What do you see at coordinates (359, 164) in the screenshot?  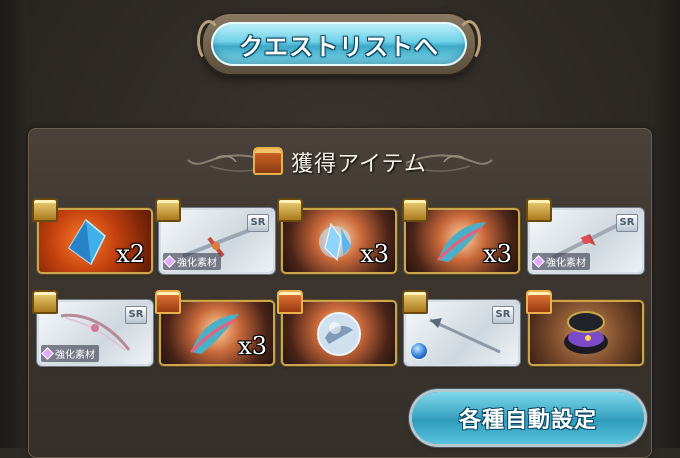 I see `items-panel-title: 獲得アイテム` at bounding box center [359, 164].